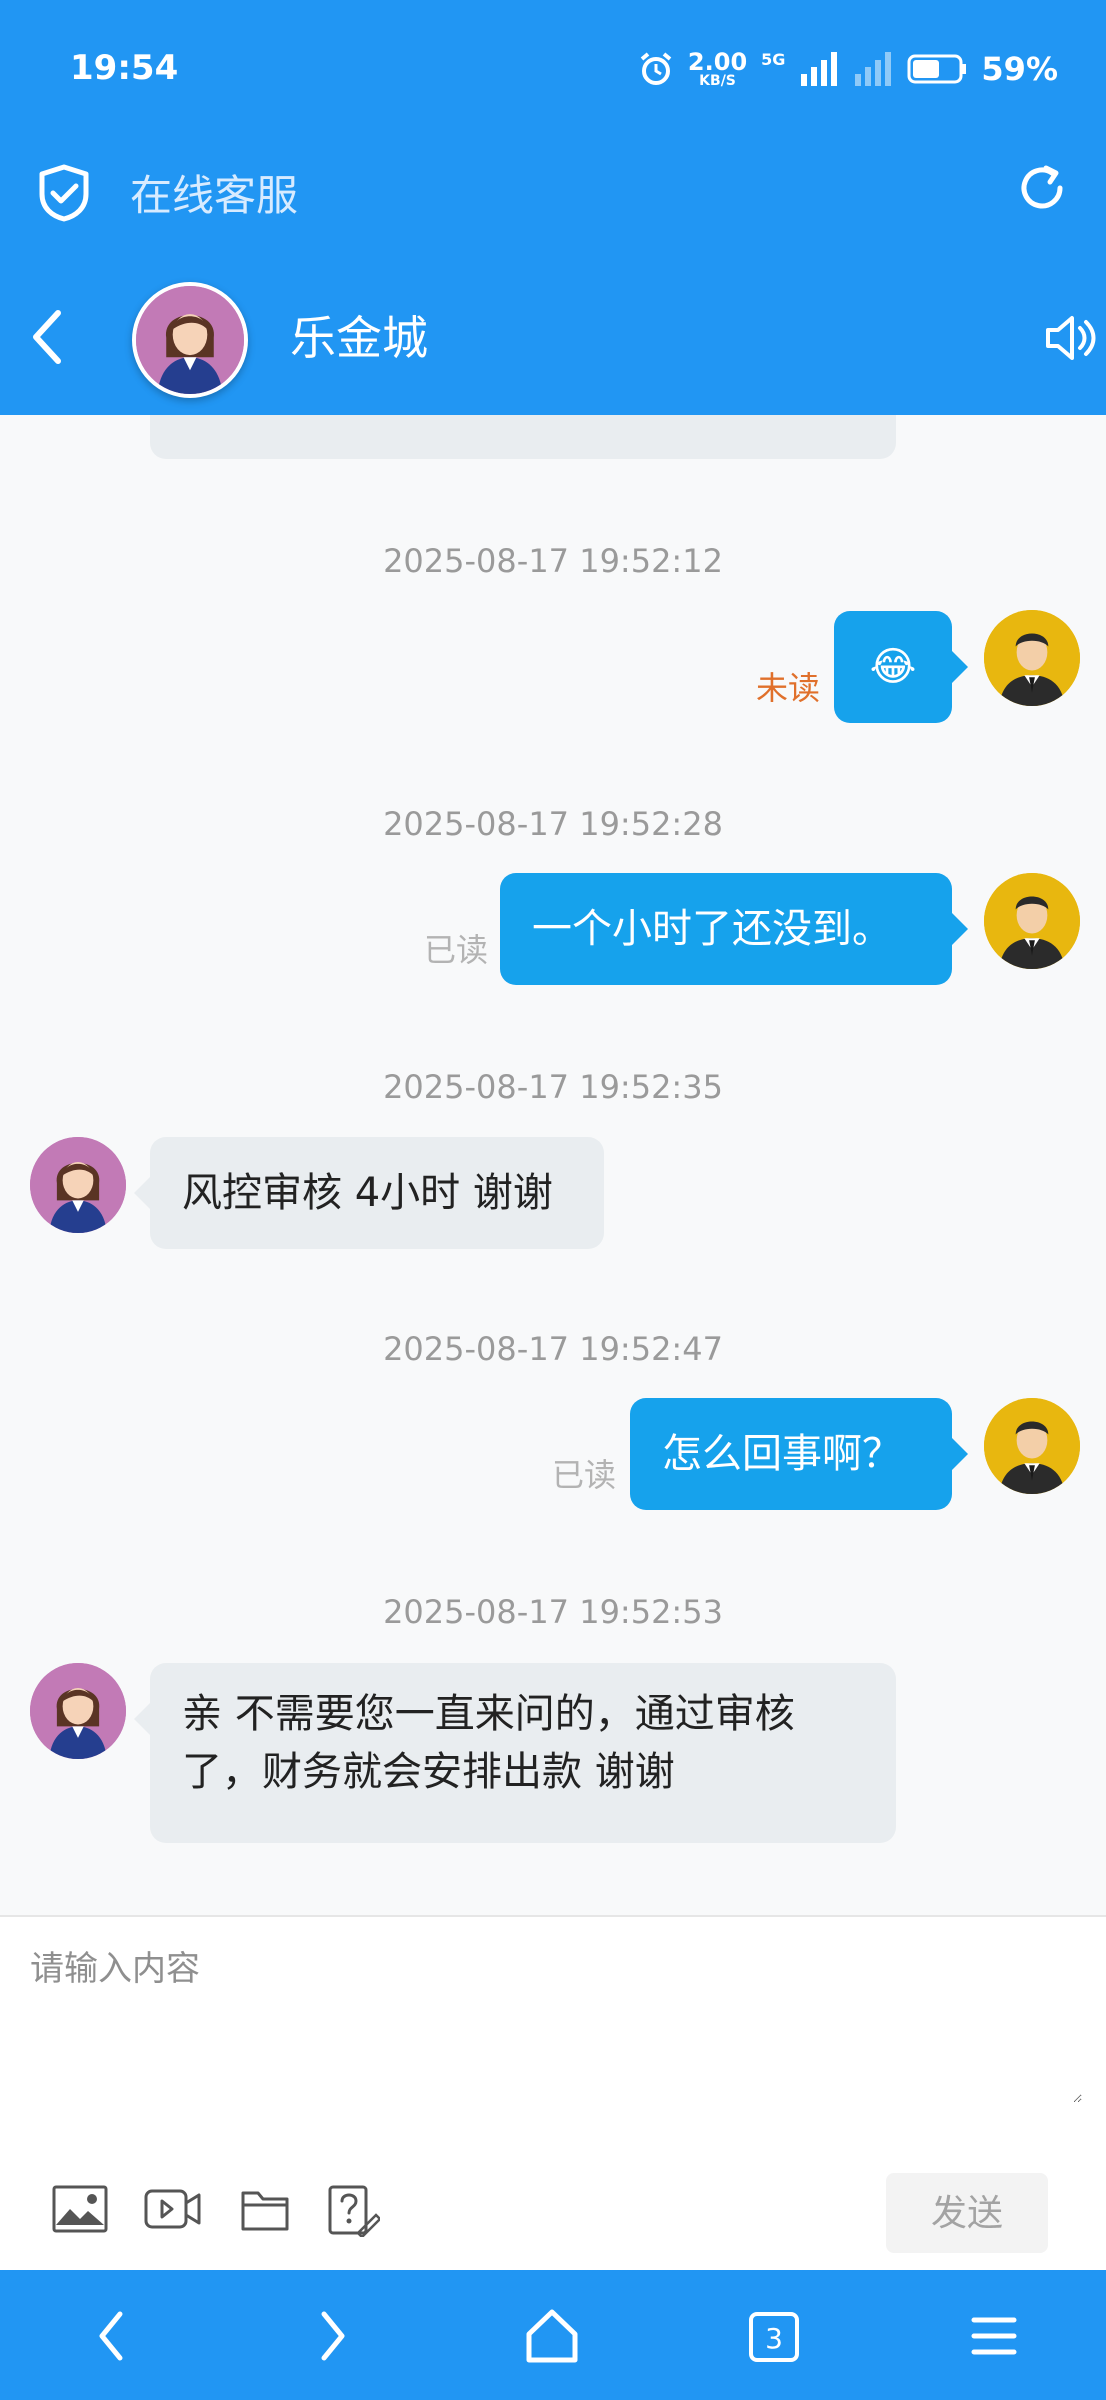 The height and width of the screenshot is (2400, 1106). What do you see at coordinates (553, 824) in the screenshot?
I see `message-timestamp: 2025-08-17 19:52:28` at bounding box center [553, 824].